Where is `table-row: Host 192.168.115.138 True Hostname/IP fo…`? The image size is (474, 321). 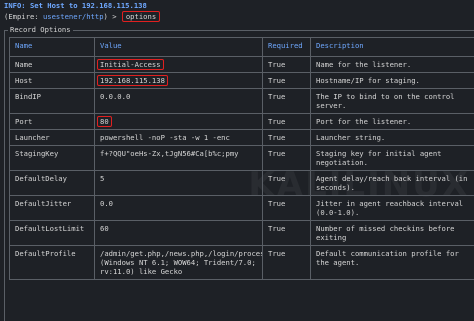 table-row: Host 192.168.115.138 True Hostname/IP fo… is located at coordinates (242, 81).